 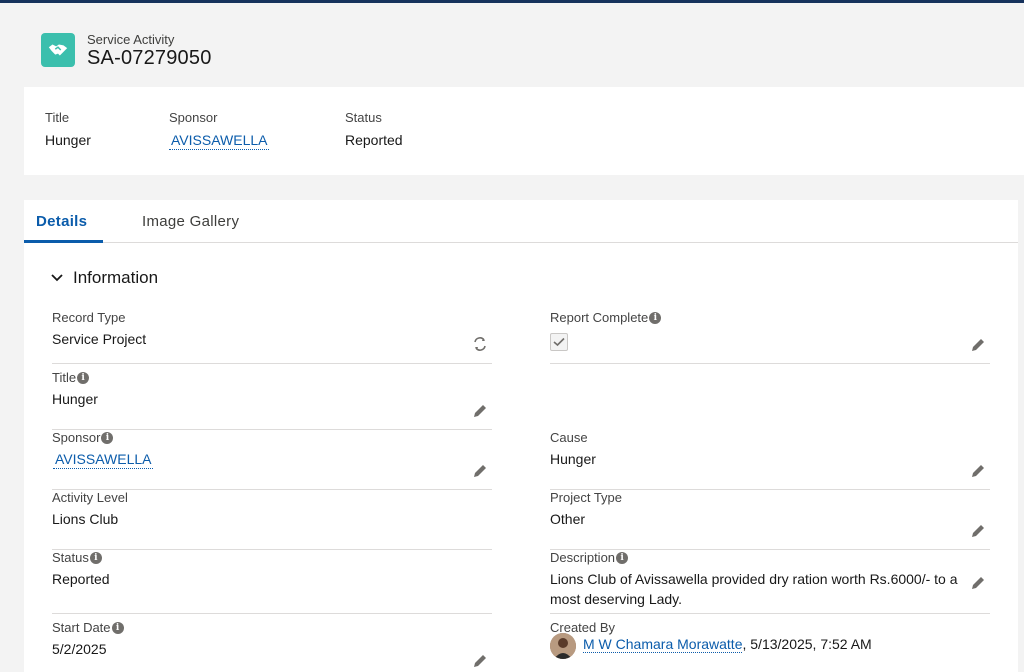 I want to click on record-name: SA-07279050, so click(x=149, y=58).